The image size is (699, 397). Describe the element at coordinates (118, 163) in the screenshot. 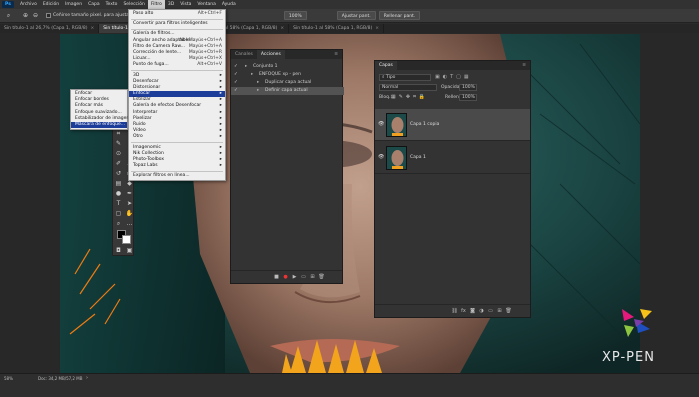

I see `brush-tool-icon: ✐` at that location.